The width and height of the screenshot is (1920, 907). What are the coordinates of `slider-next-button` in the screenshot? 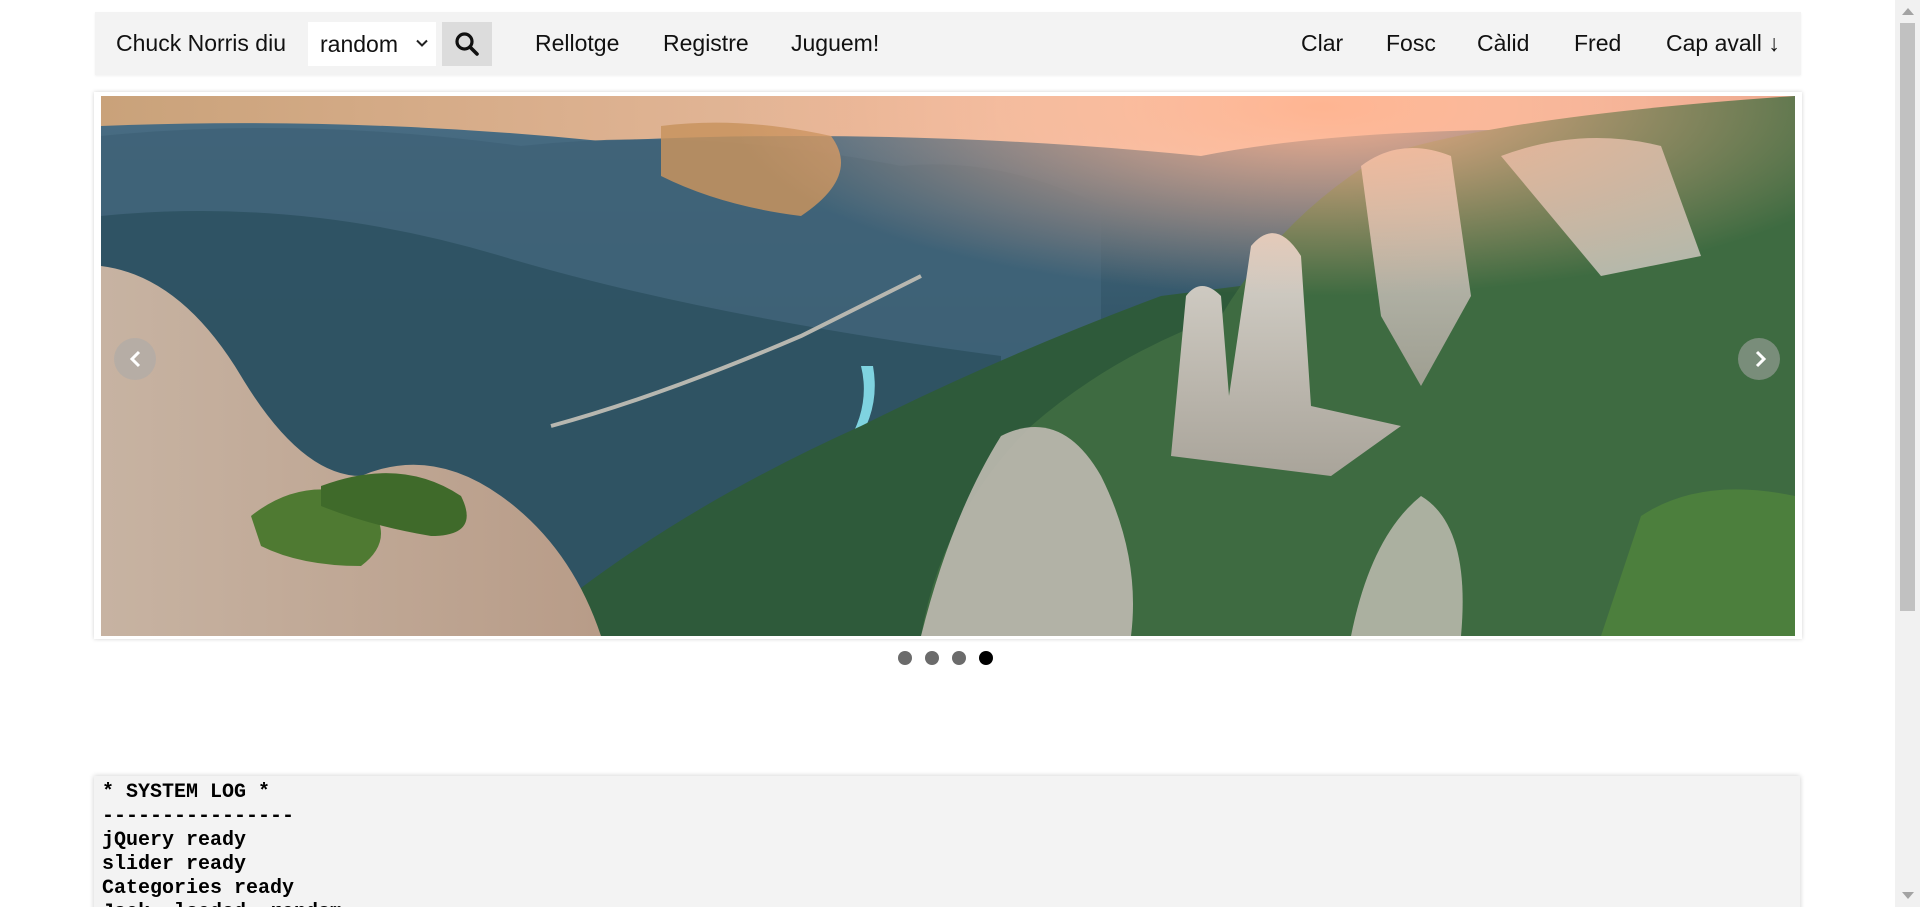 It's located at (1759, 359).